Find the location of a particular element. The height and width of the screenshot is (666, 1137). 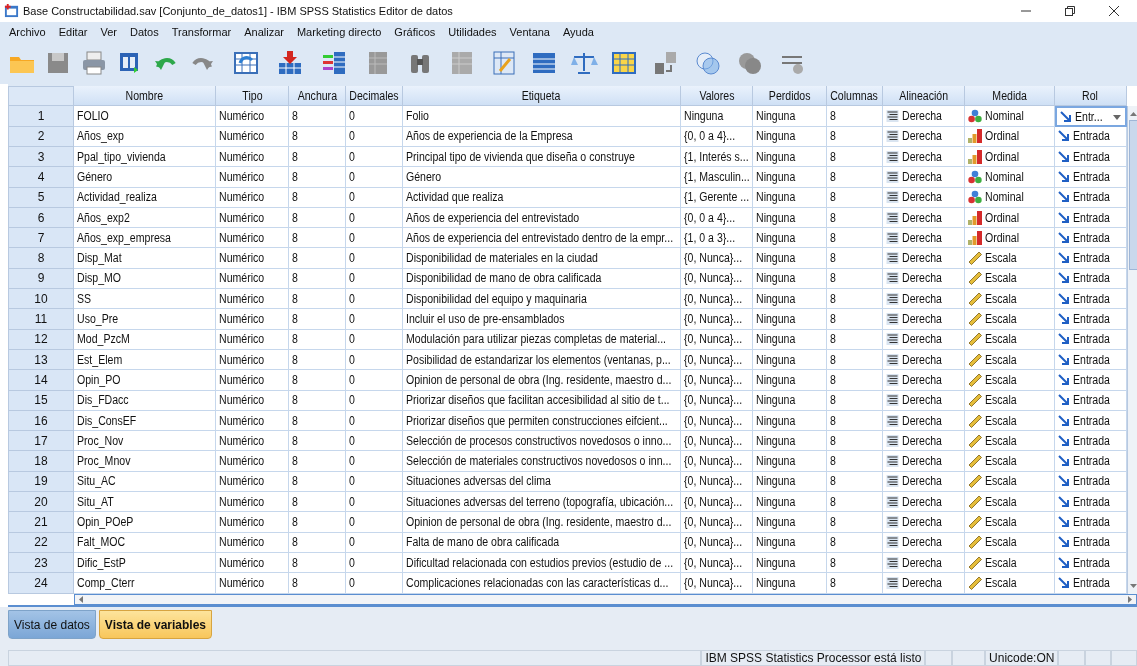

row-number: 22 is located at coordinates (41, 542).